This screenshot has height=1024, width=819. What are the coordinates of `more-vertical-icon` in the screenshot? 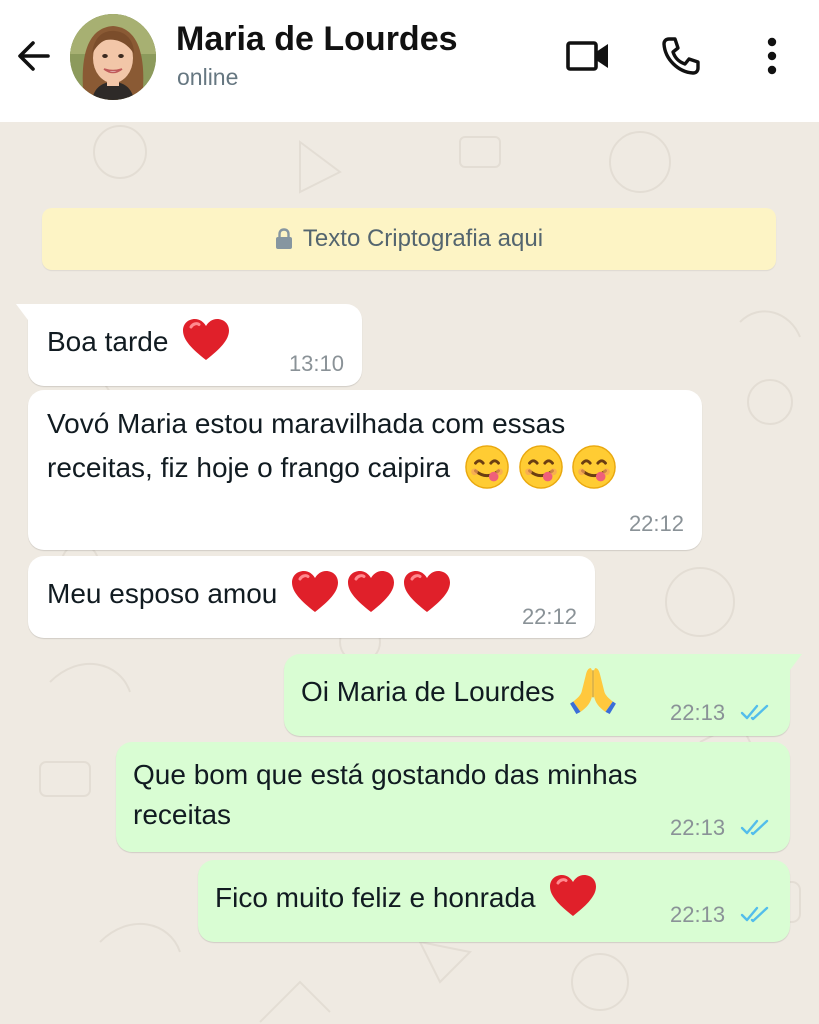 It's located at (772, 56).